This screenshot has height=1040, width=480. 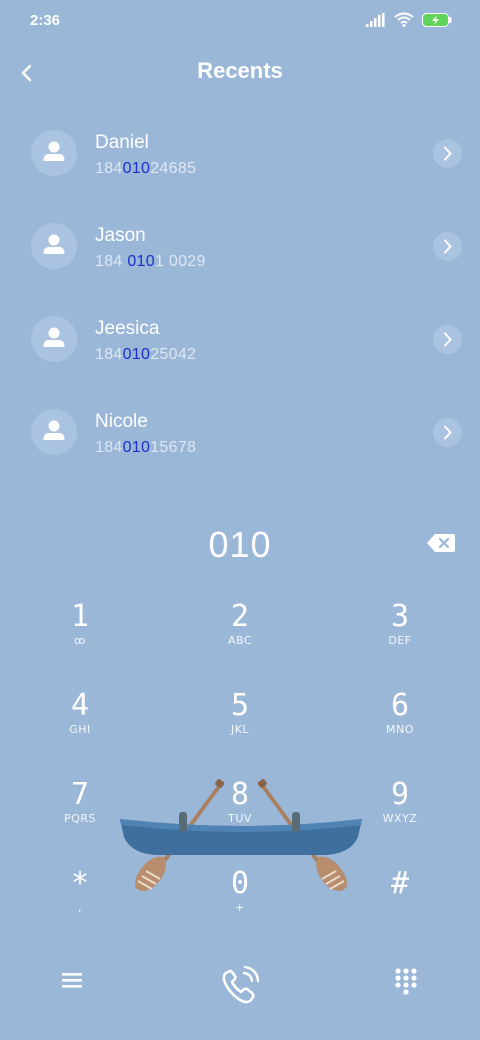 I want to click on header: Recents, so click(x=240, y=72).